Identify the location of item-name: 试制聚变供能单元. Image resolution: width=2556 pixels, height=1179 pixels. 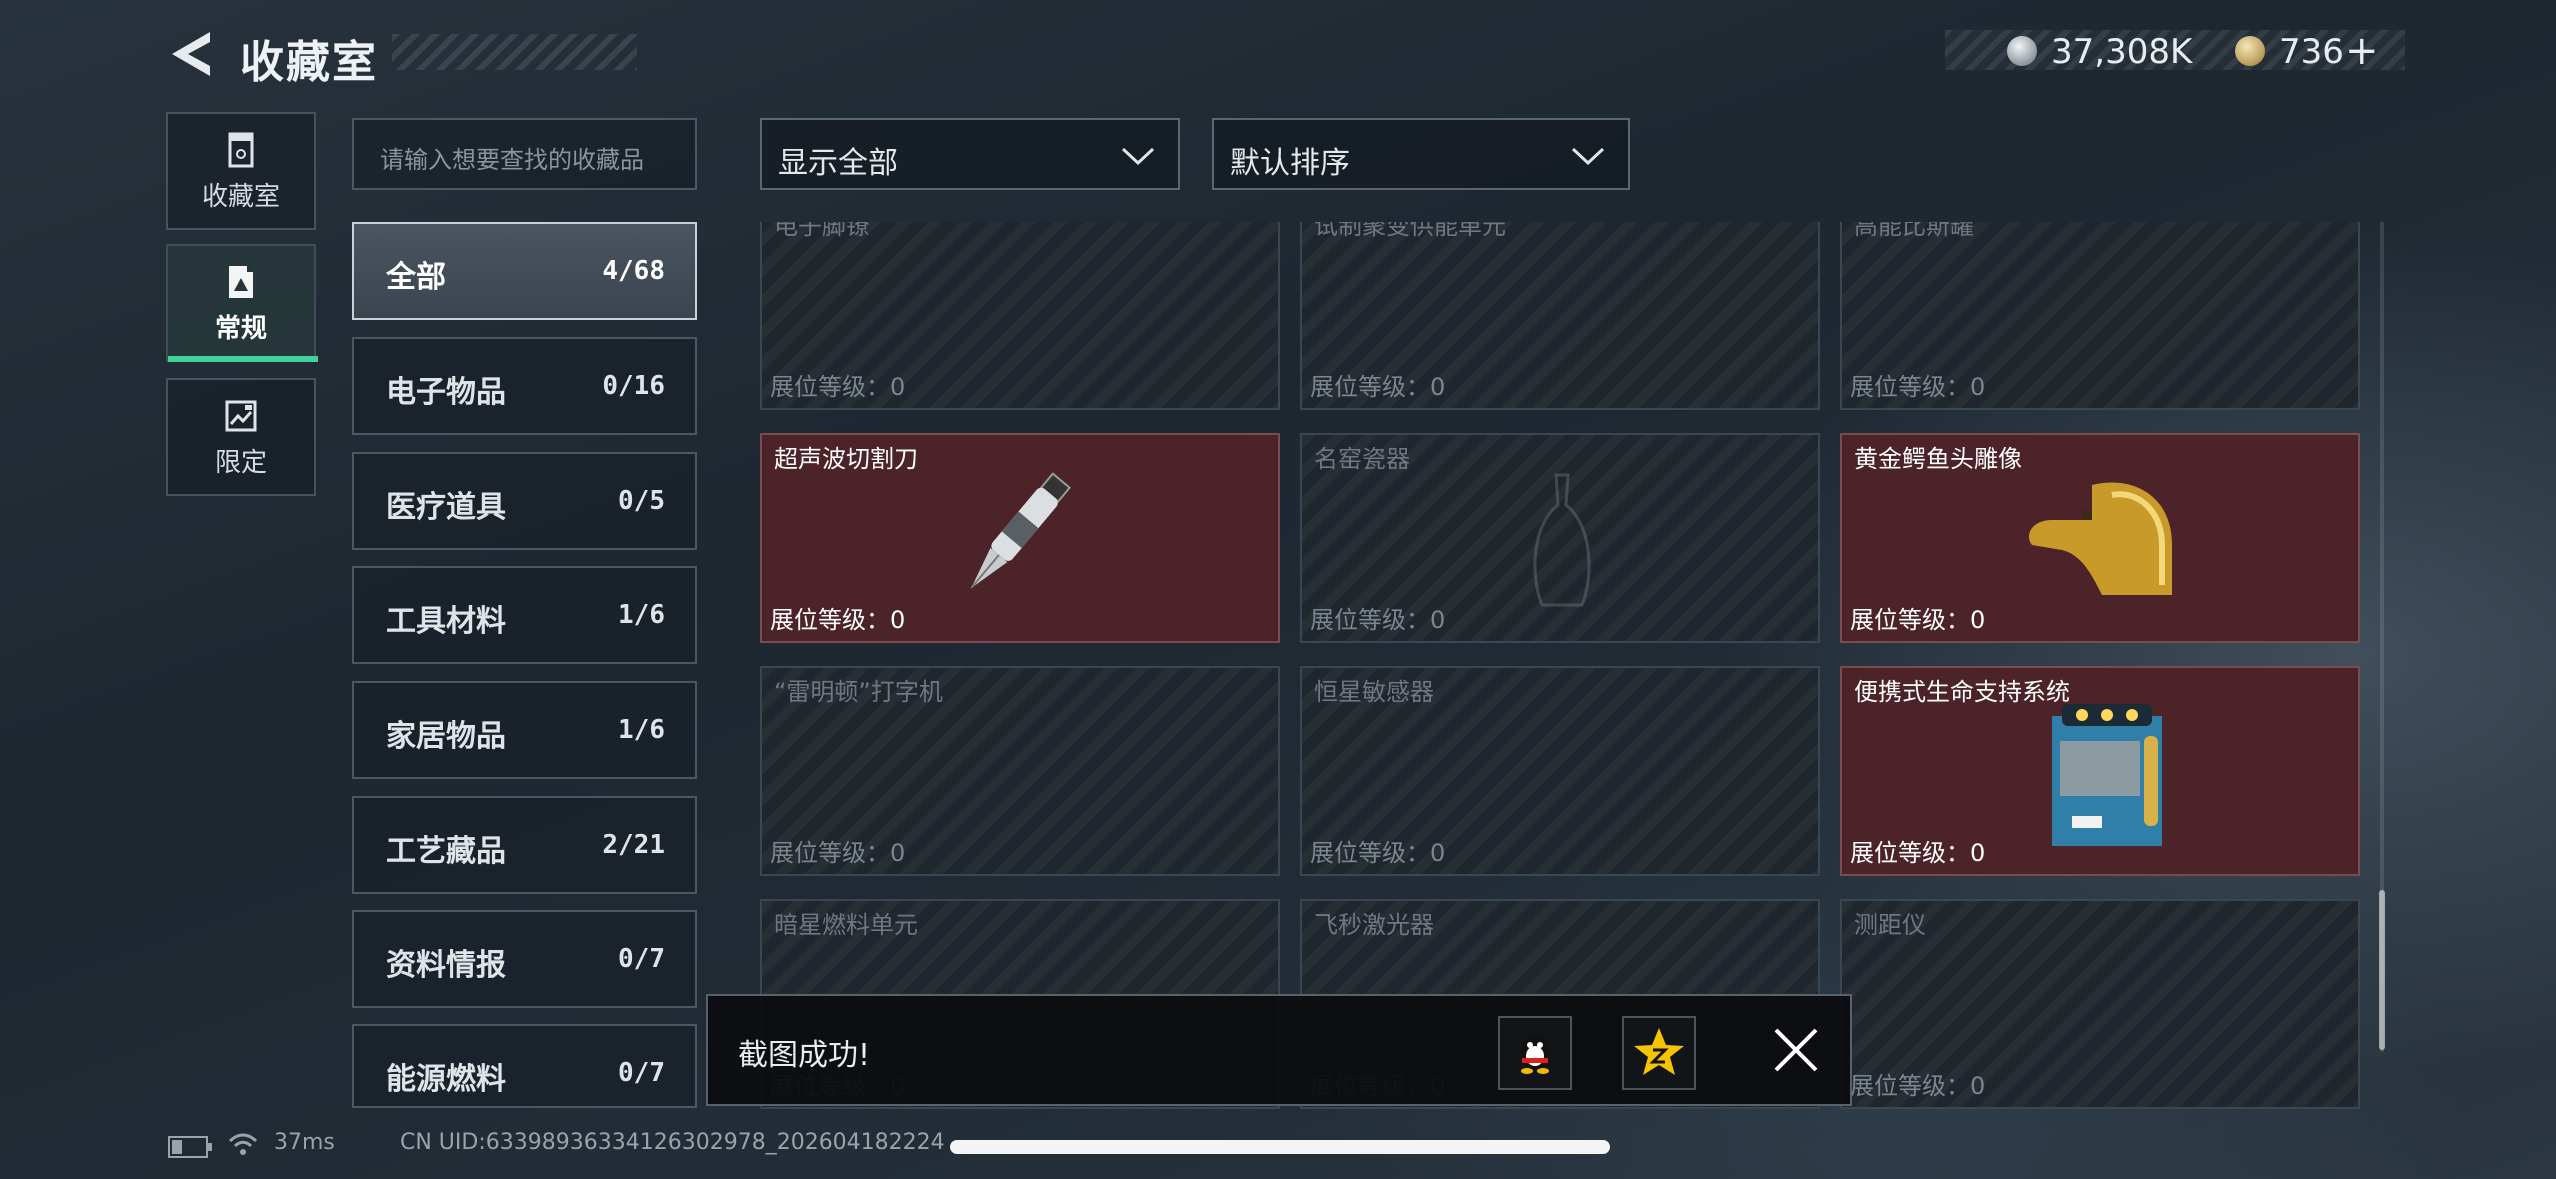
(1410, 231).